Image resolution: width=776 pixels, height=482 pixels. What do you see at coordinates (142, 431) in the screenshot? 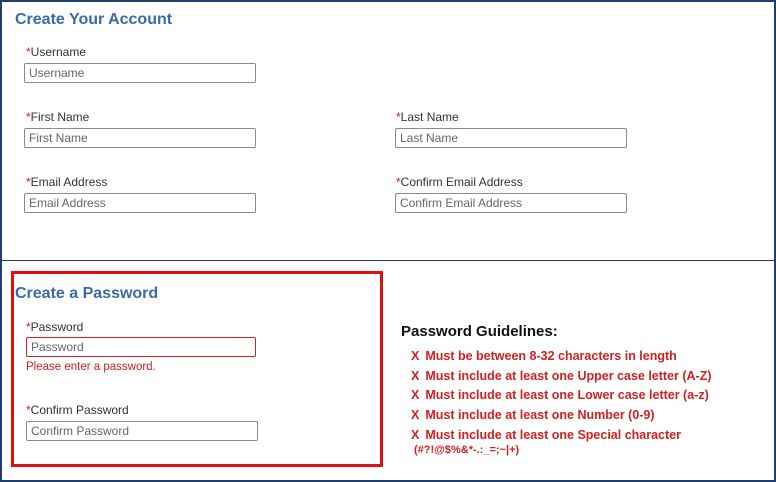
I see `confirm-password-input` at bounding box center [142, 431].